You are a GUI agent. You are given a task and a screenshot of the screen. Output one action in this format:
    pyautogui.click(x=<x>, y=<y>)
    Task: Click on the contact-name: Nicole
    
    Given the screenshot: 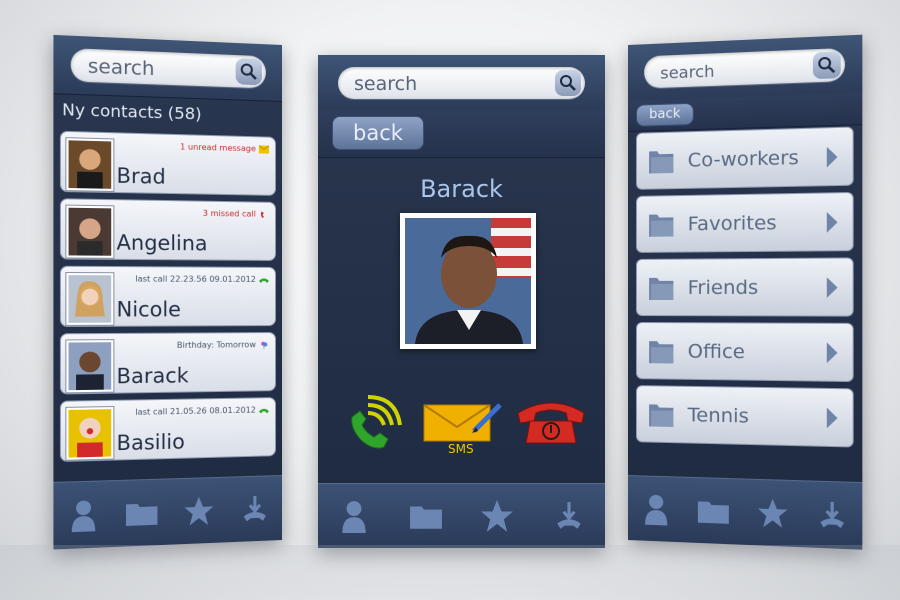 What is the action you would take?
    pyautogui.click(x=149, y=309)
    